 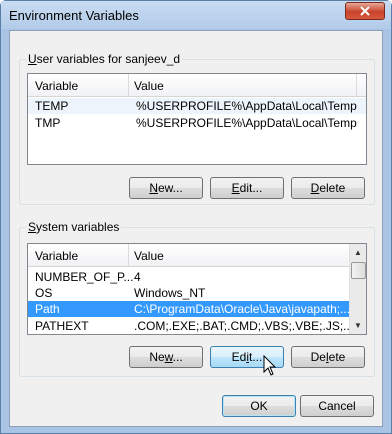 I want to click on window-title: Environment Variables, so click(x=74, y=15).